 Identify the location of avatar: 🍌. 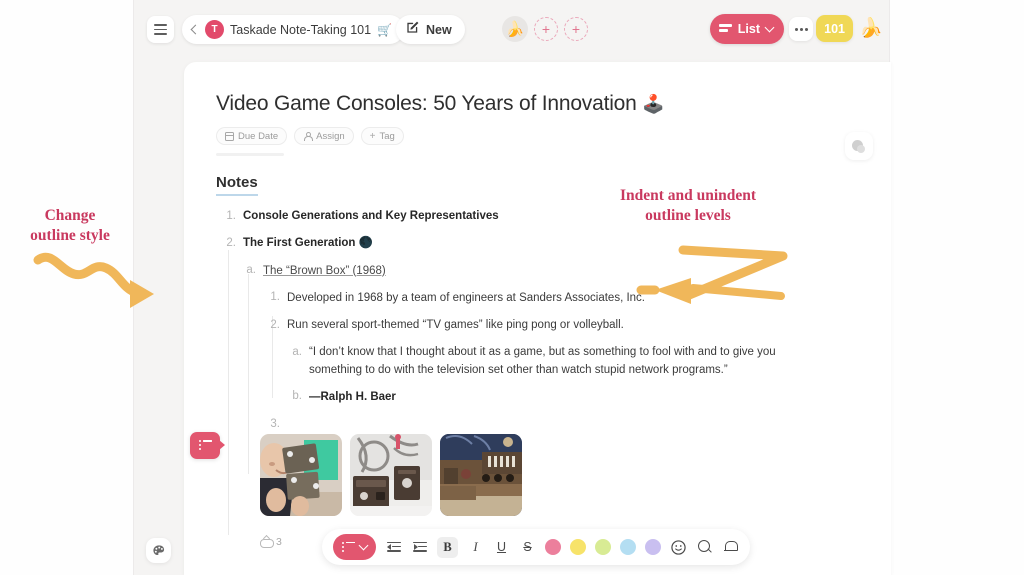
(515, 29).